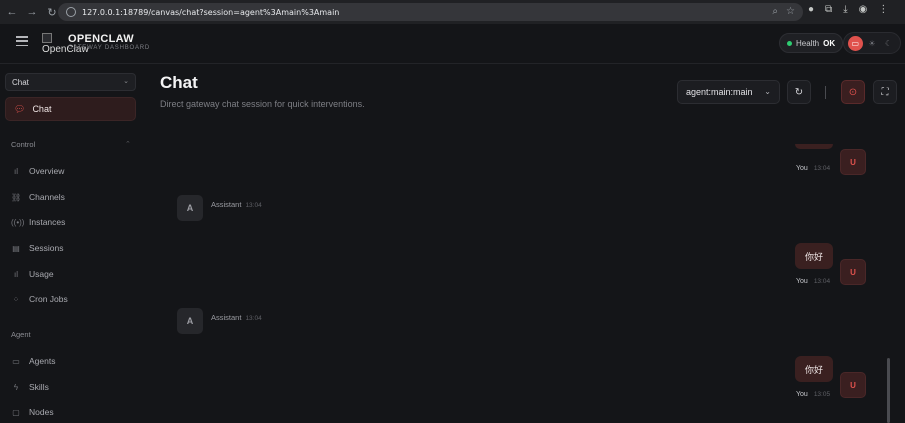  What do you see at coordinates (863, 9) in the screenshot?
I see `profile-icon: ◉` at bounding box center [863, 9].